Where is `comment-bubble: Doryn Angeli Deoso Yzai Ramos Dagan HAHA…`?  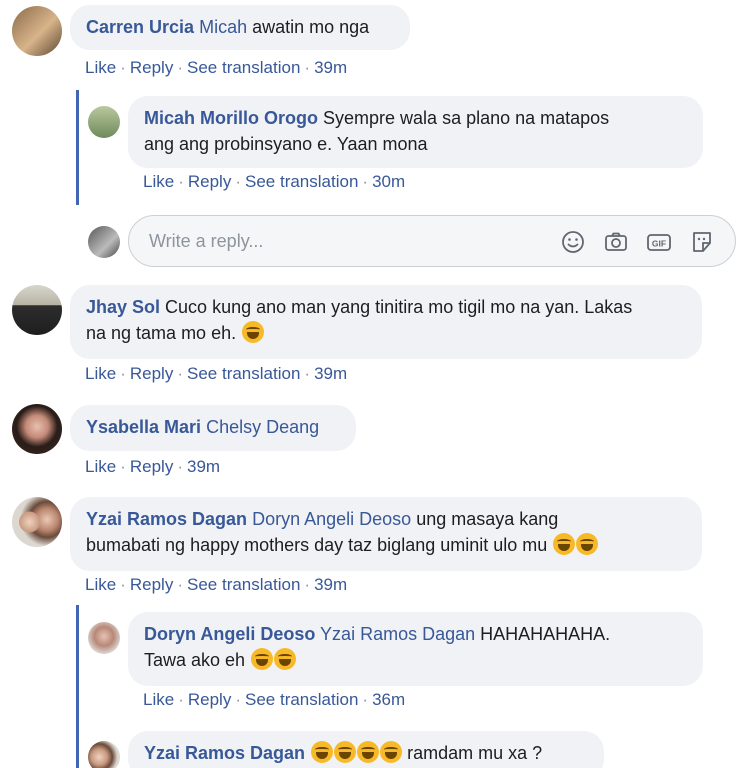 comment-bubble: Doryn Angeli Deoso Yzai Ramos Dagan HAHA… is located at coordinates (415, 649).